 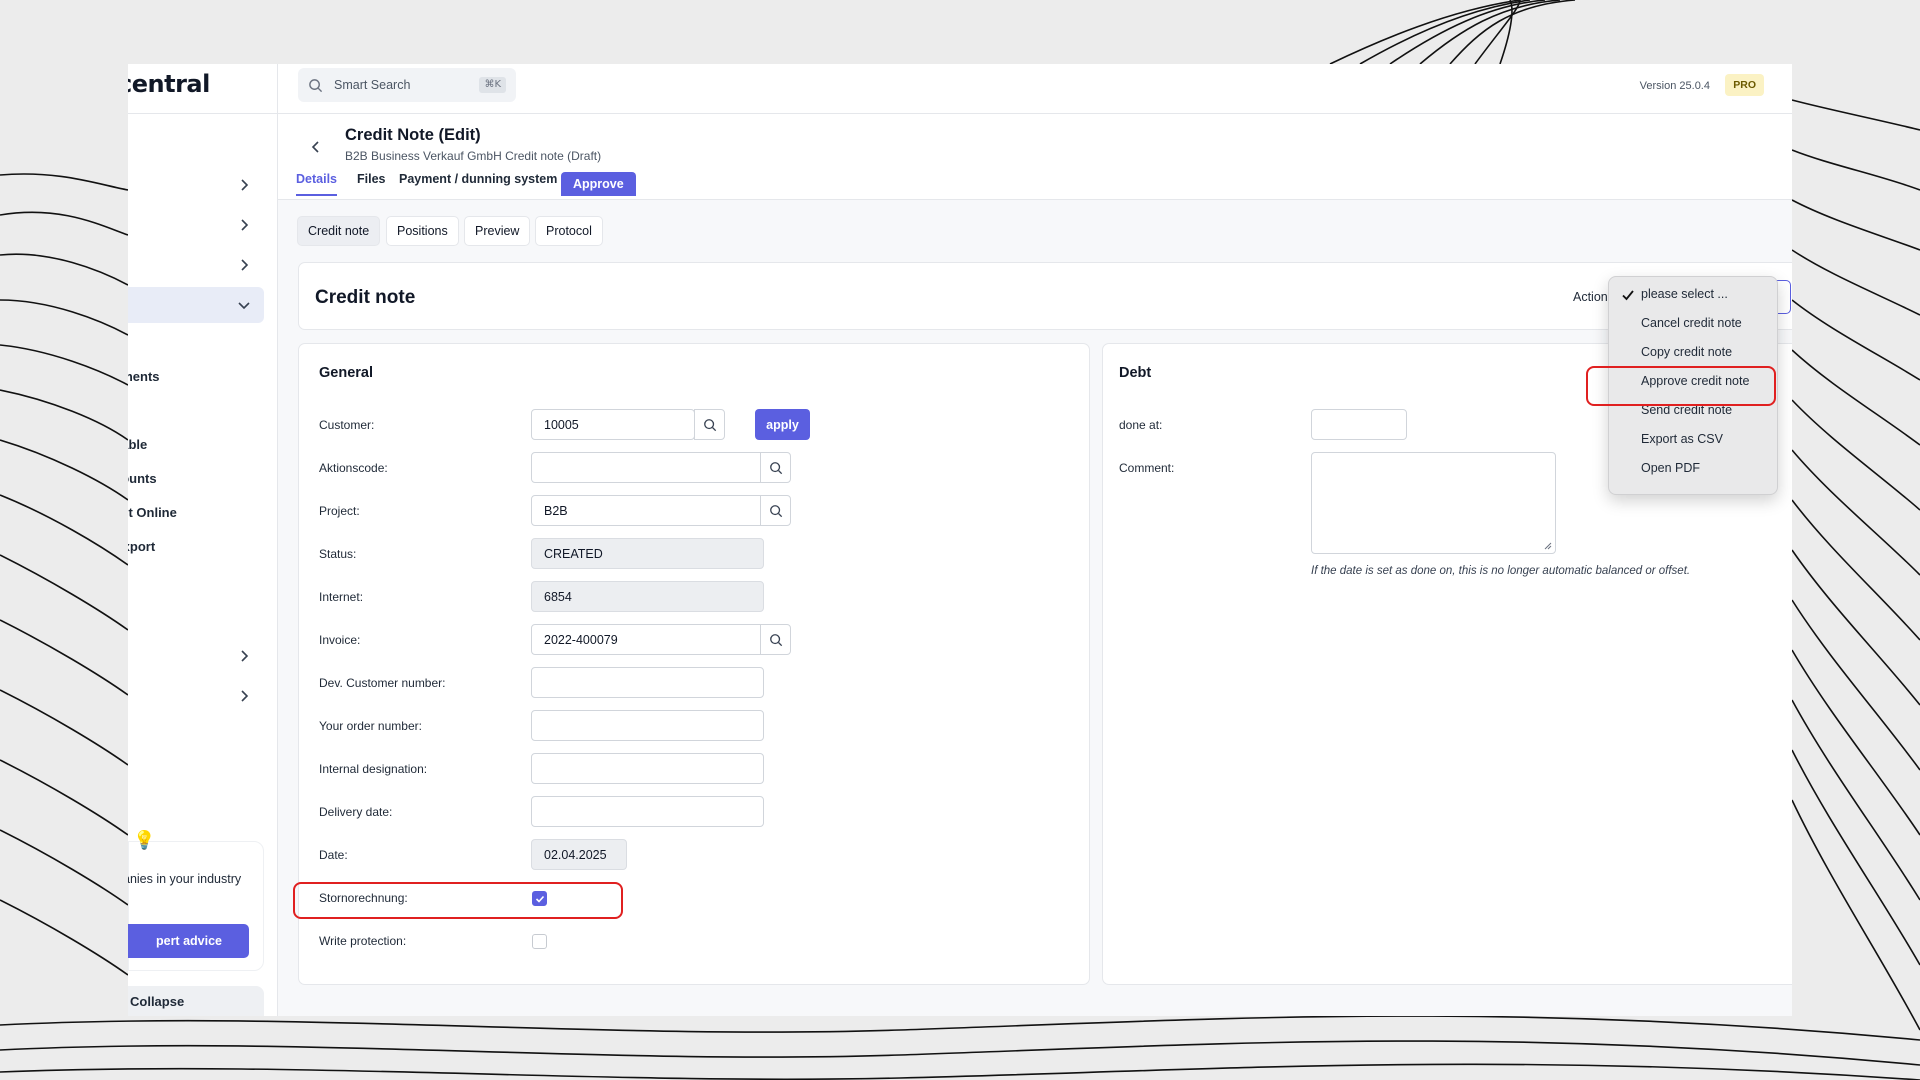 I want to click on project-label: Project:, so click(x=339, y=511).